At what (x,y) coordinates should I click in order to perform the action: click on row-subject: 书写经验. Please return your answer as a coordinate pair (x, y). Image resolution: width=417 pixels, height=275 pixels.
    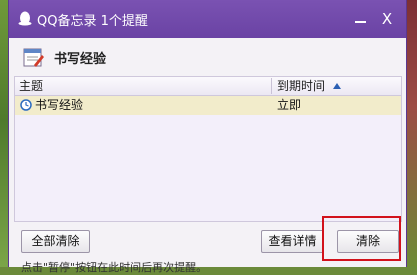
    Looking at the image, I should click on (59, 105).